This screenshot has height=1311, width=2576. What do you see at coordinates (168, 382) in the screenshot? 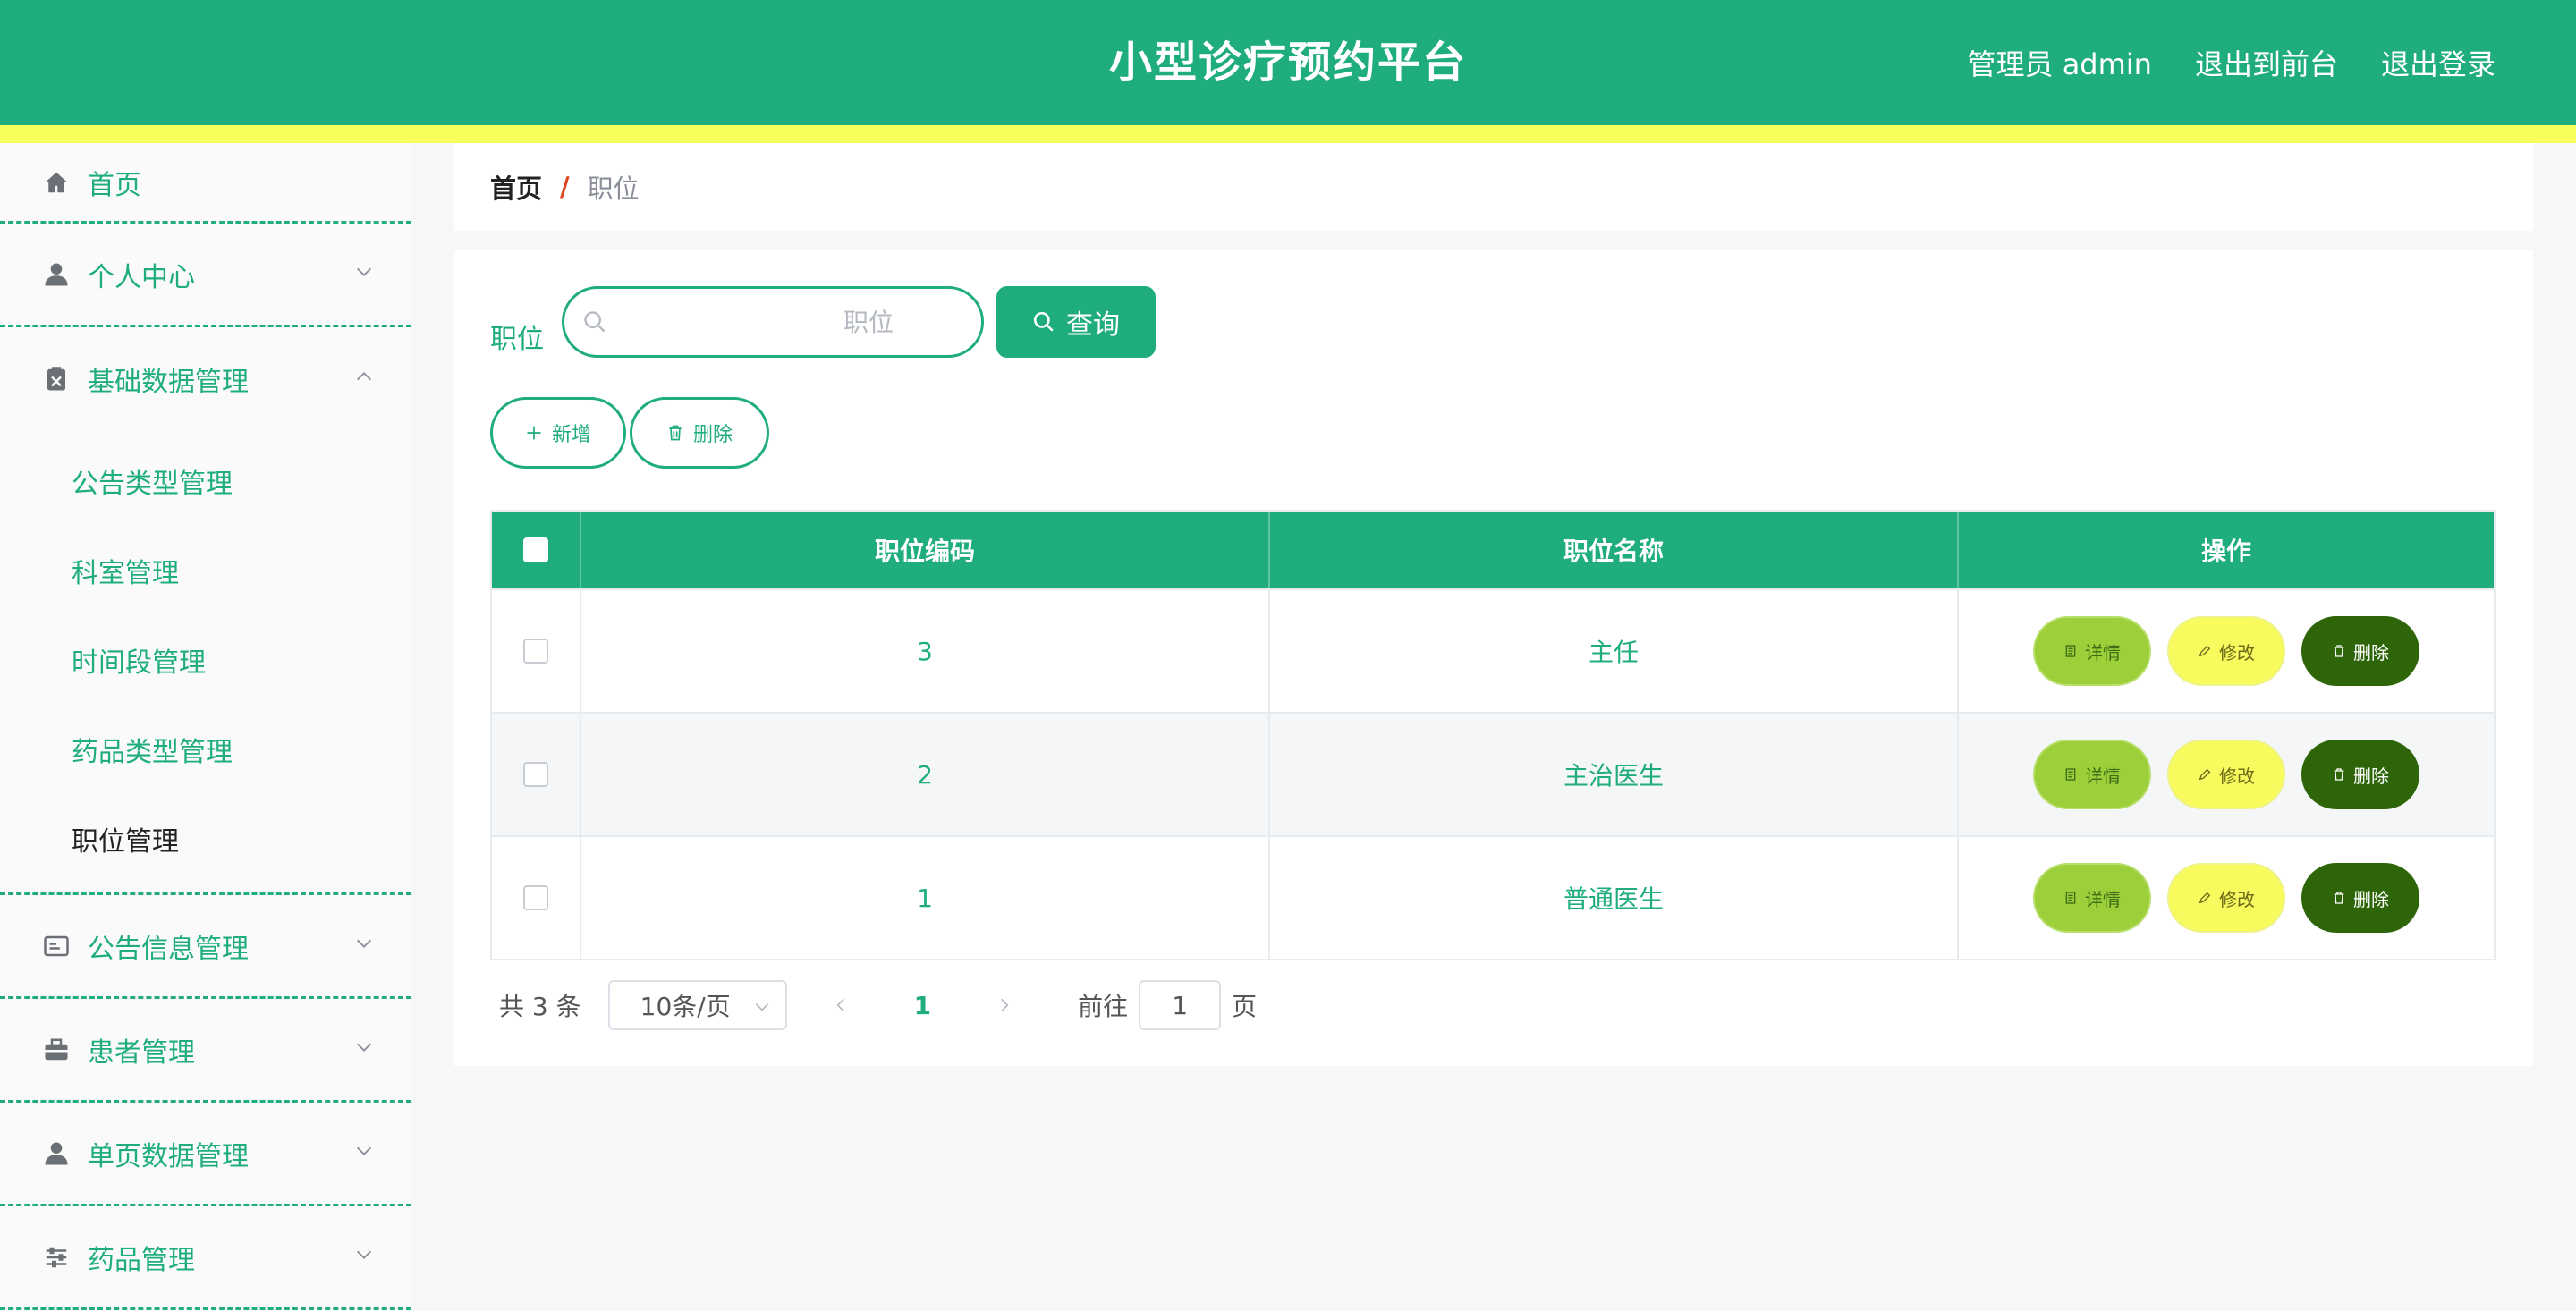
I see `sidebar-item-label: 基础数据管理` at bounding box center [168, 382].